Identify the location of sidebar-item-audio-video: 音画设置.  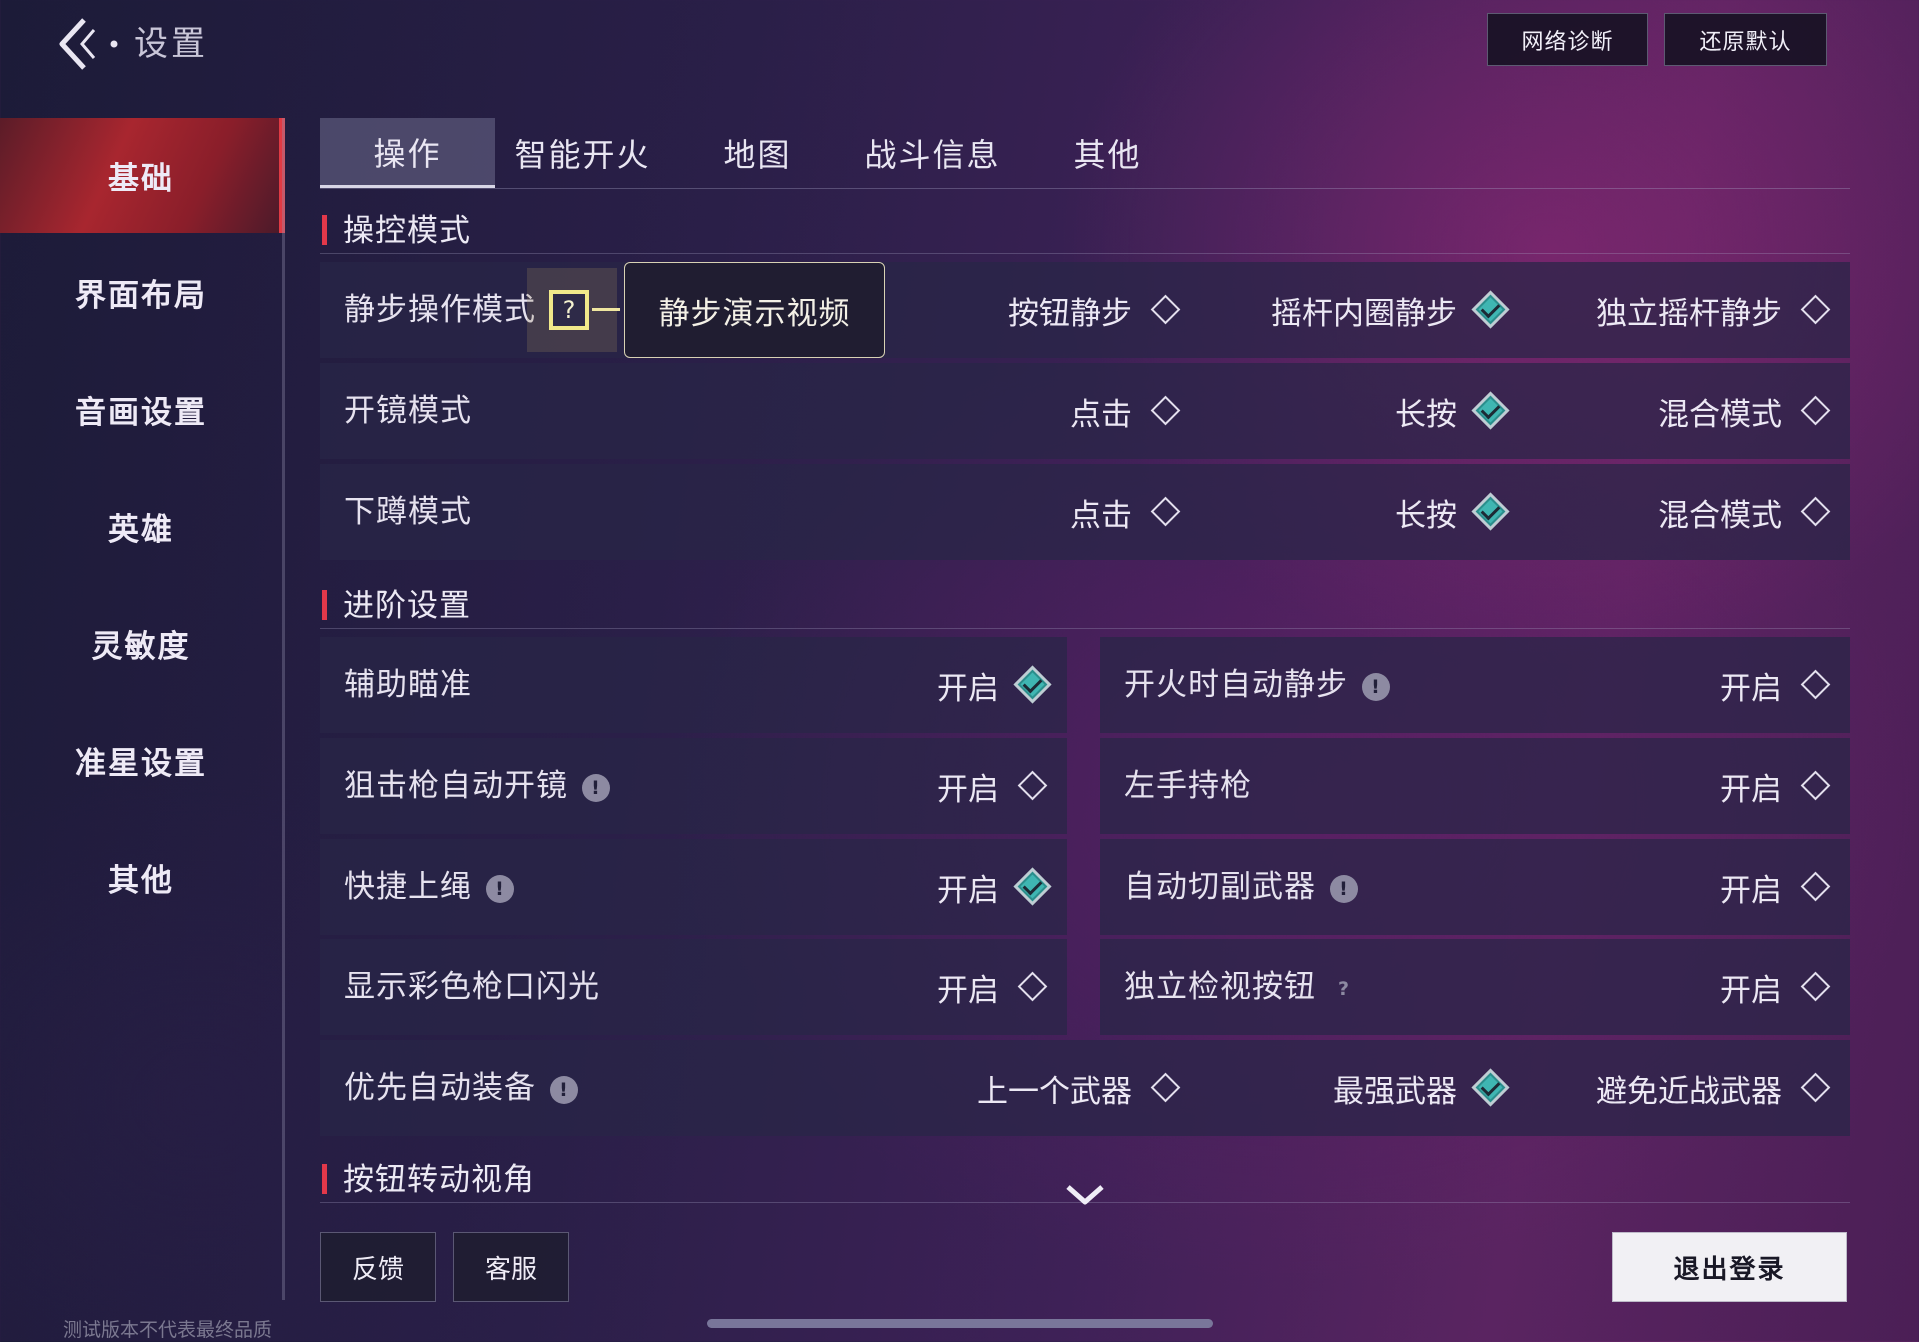
(141, 409).